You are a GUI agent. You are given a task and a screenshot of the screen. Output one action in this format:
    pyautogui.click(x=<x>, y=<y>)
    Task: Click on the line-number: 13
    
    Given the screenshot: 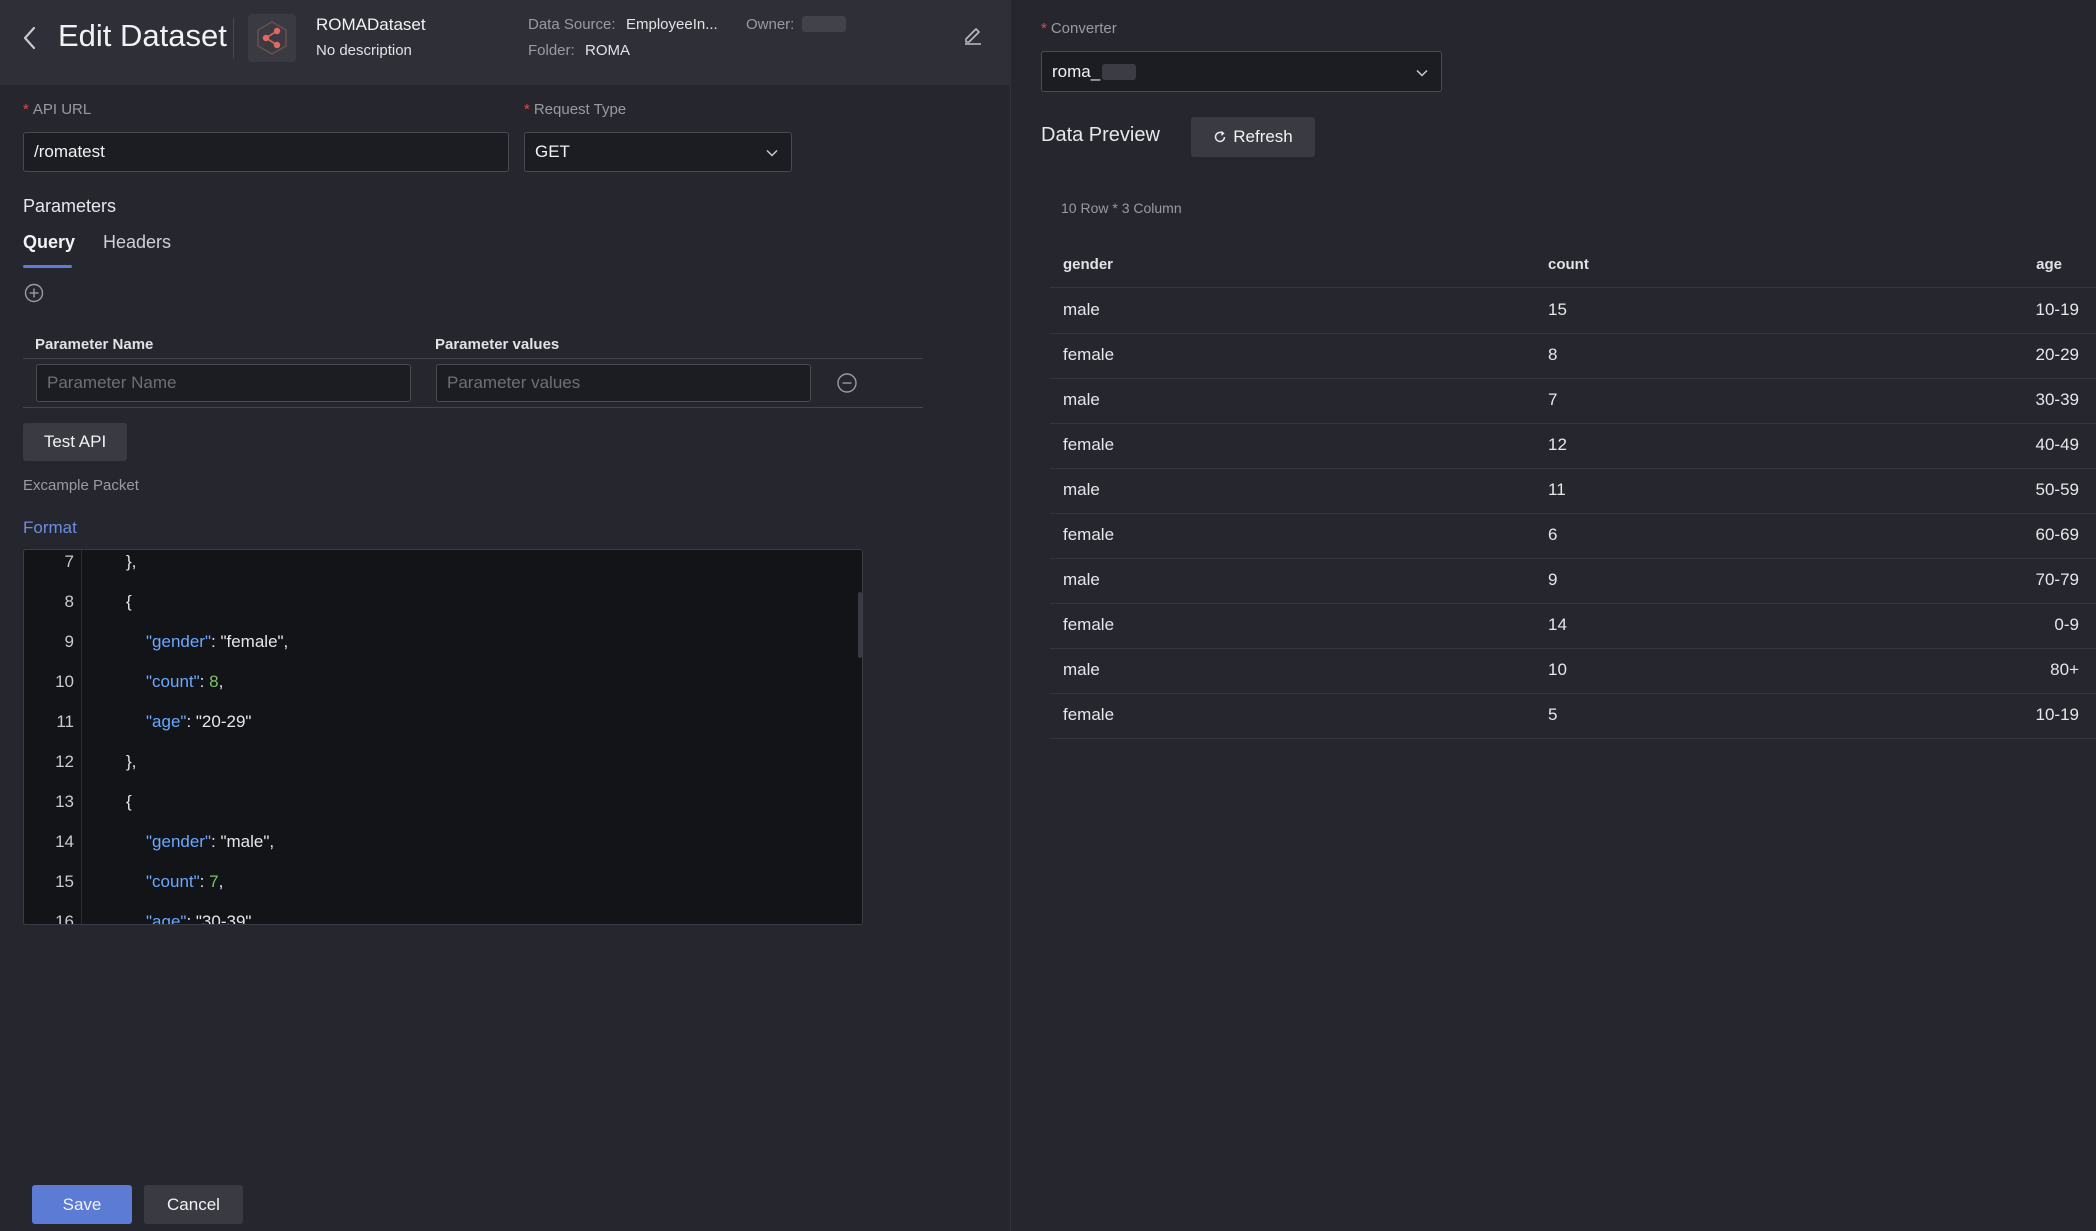 What is the action you would take?
    pyautogui.click(x=64, y=801)
    